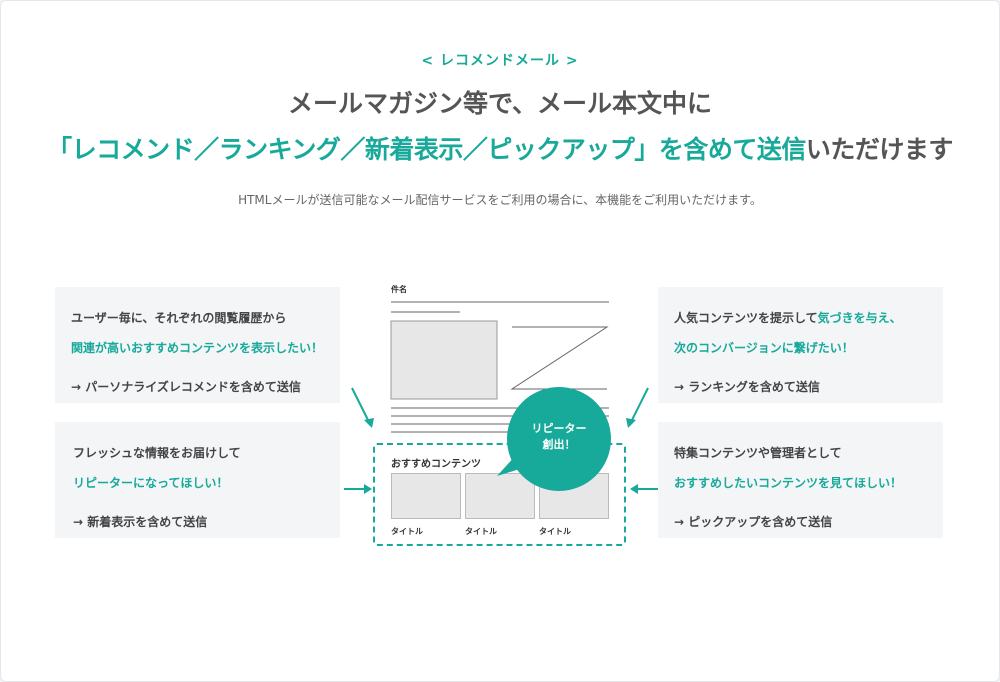 This screenshot has width=1000, height=682. I want to click on page-title-plain: いただけます, so click(879, 149).